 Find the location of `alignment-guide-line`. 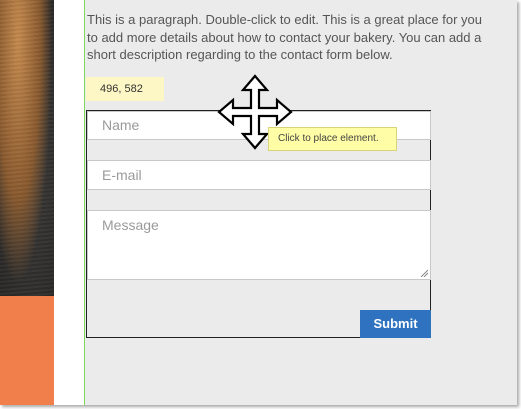

alignment-guide-line is located at coordinates (84, 202).